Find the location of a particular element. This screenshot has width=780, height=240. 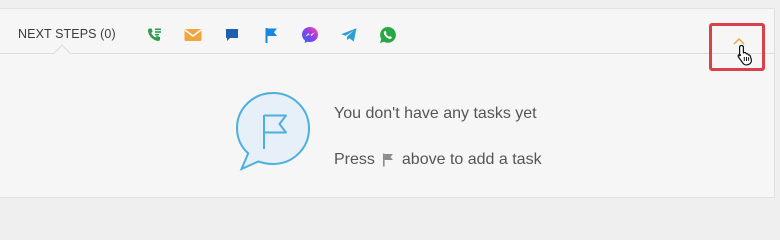

empty-state-hint: Press above to add a task is located at coordinates (438, 160).